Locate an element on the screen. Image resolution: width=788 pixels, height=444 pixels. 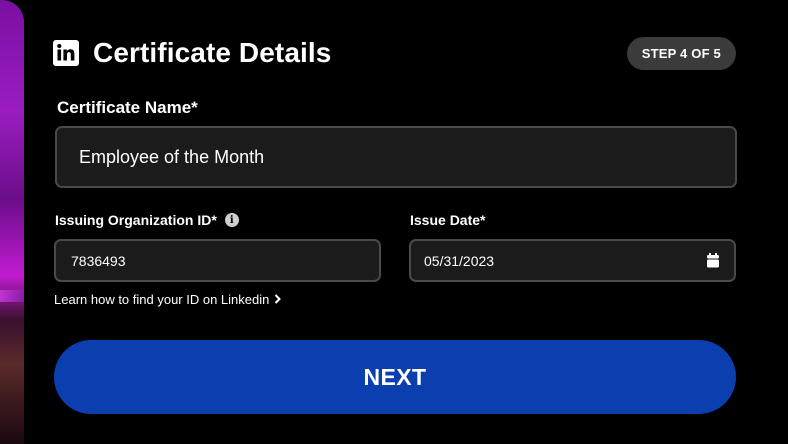
issue-date-input: 05/31/2023 is located at coordinates (572, 260).